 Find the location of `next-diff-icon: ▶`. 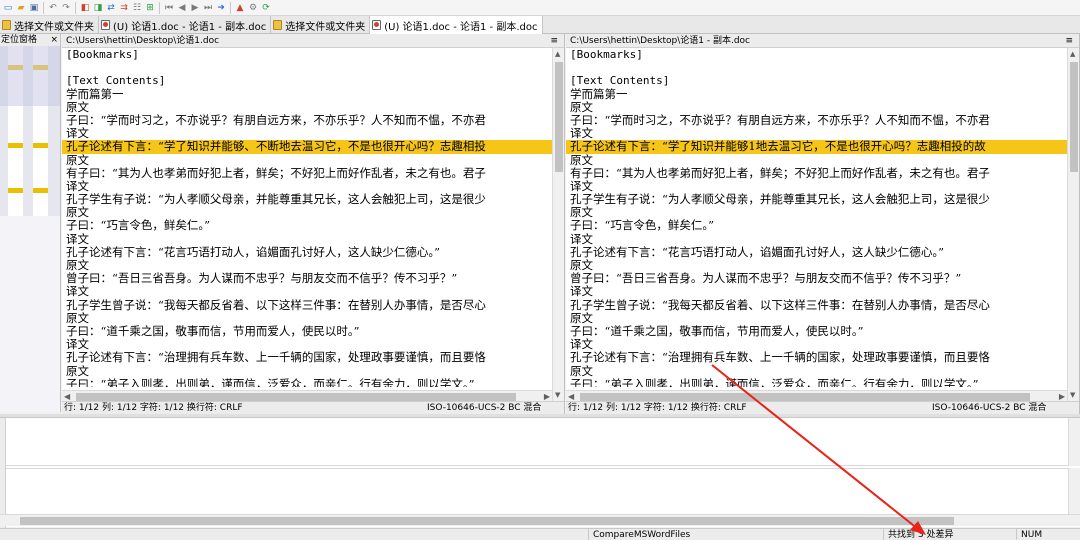

next-diff-icon: ▶ is located at coordinates (195, 8).